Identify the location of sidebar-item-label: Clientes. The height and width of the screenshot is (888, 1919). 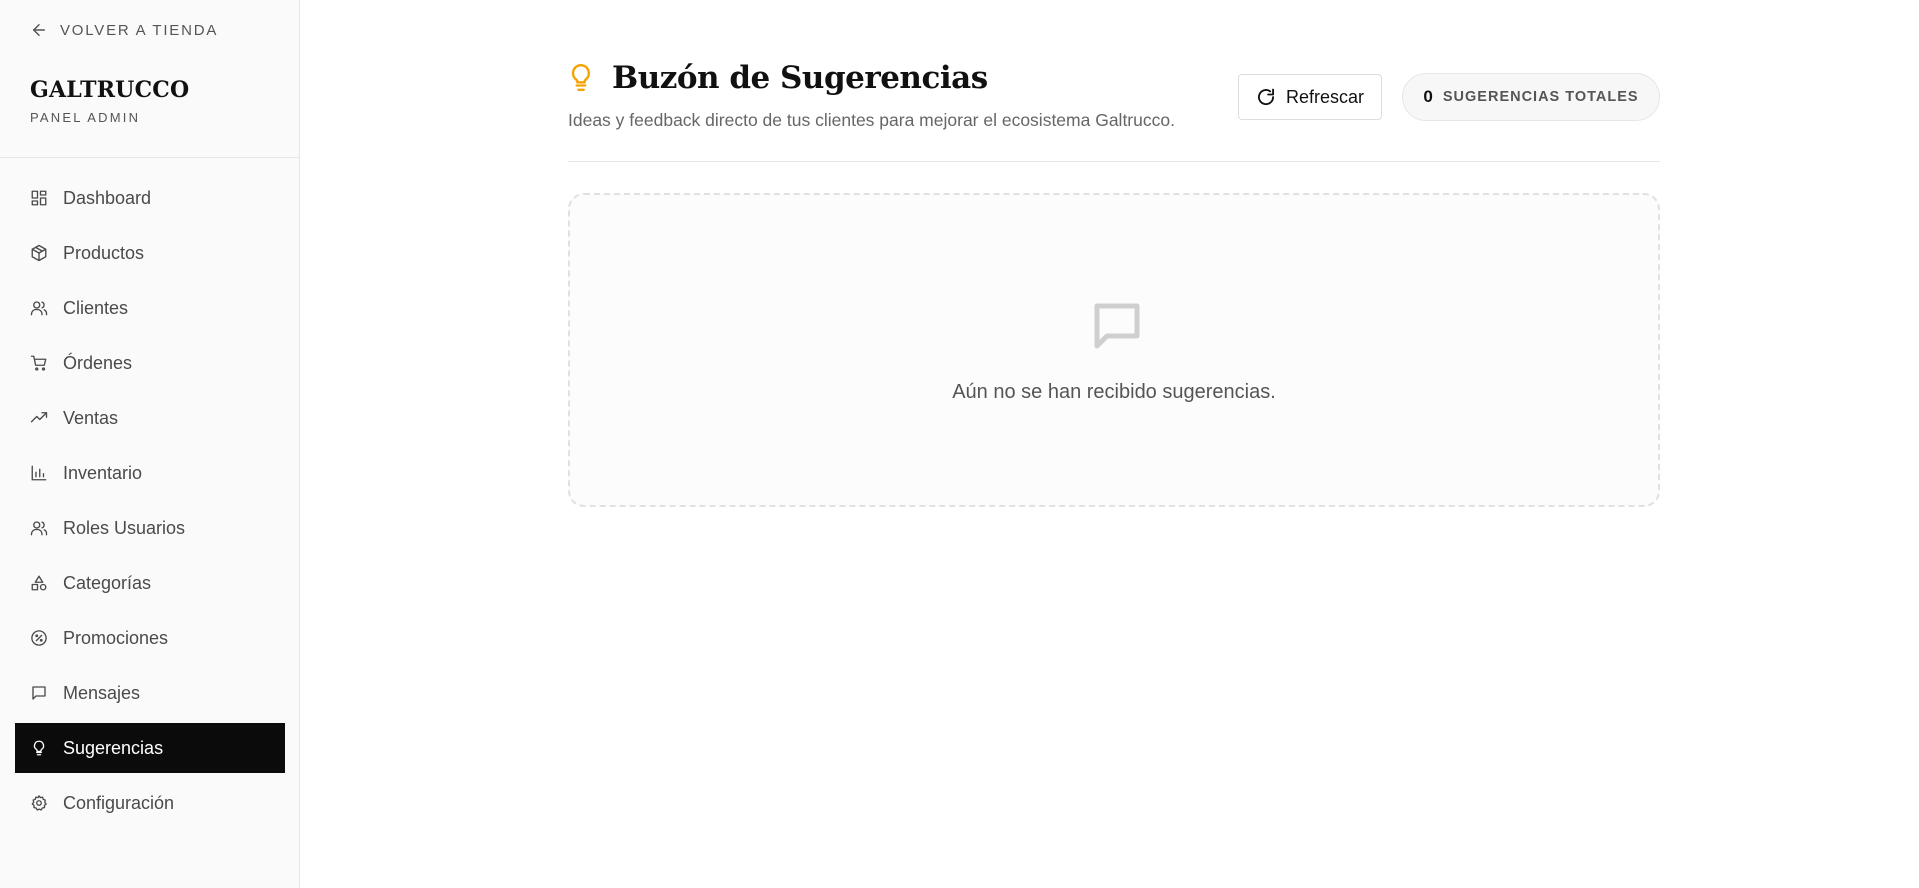
(96, 307).